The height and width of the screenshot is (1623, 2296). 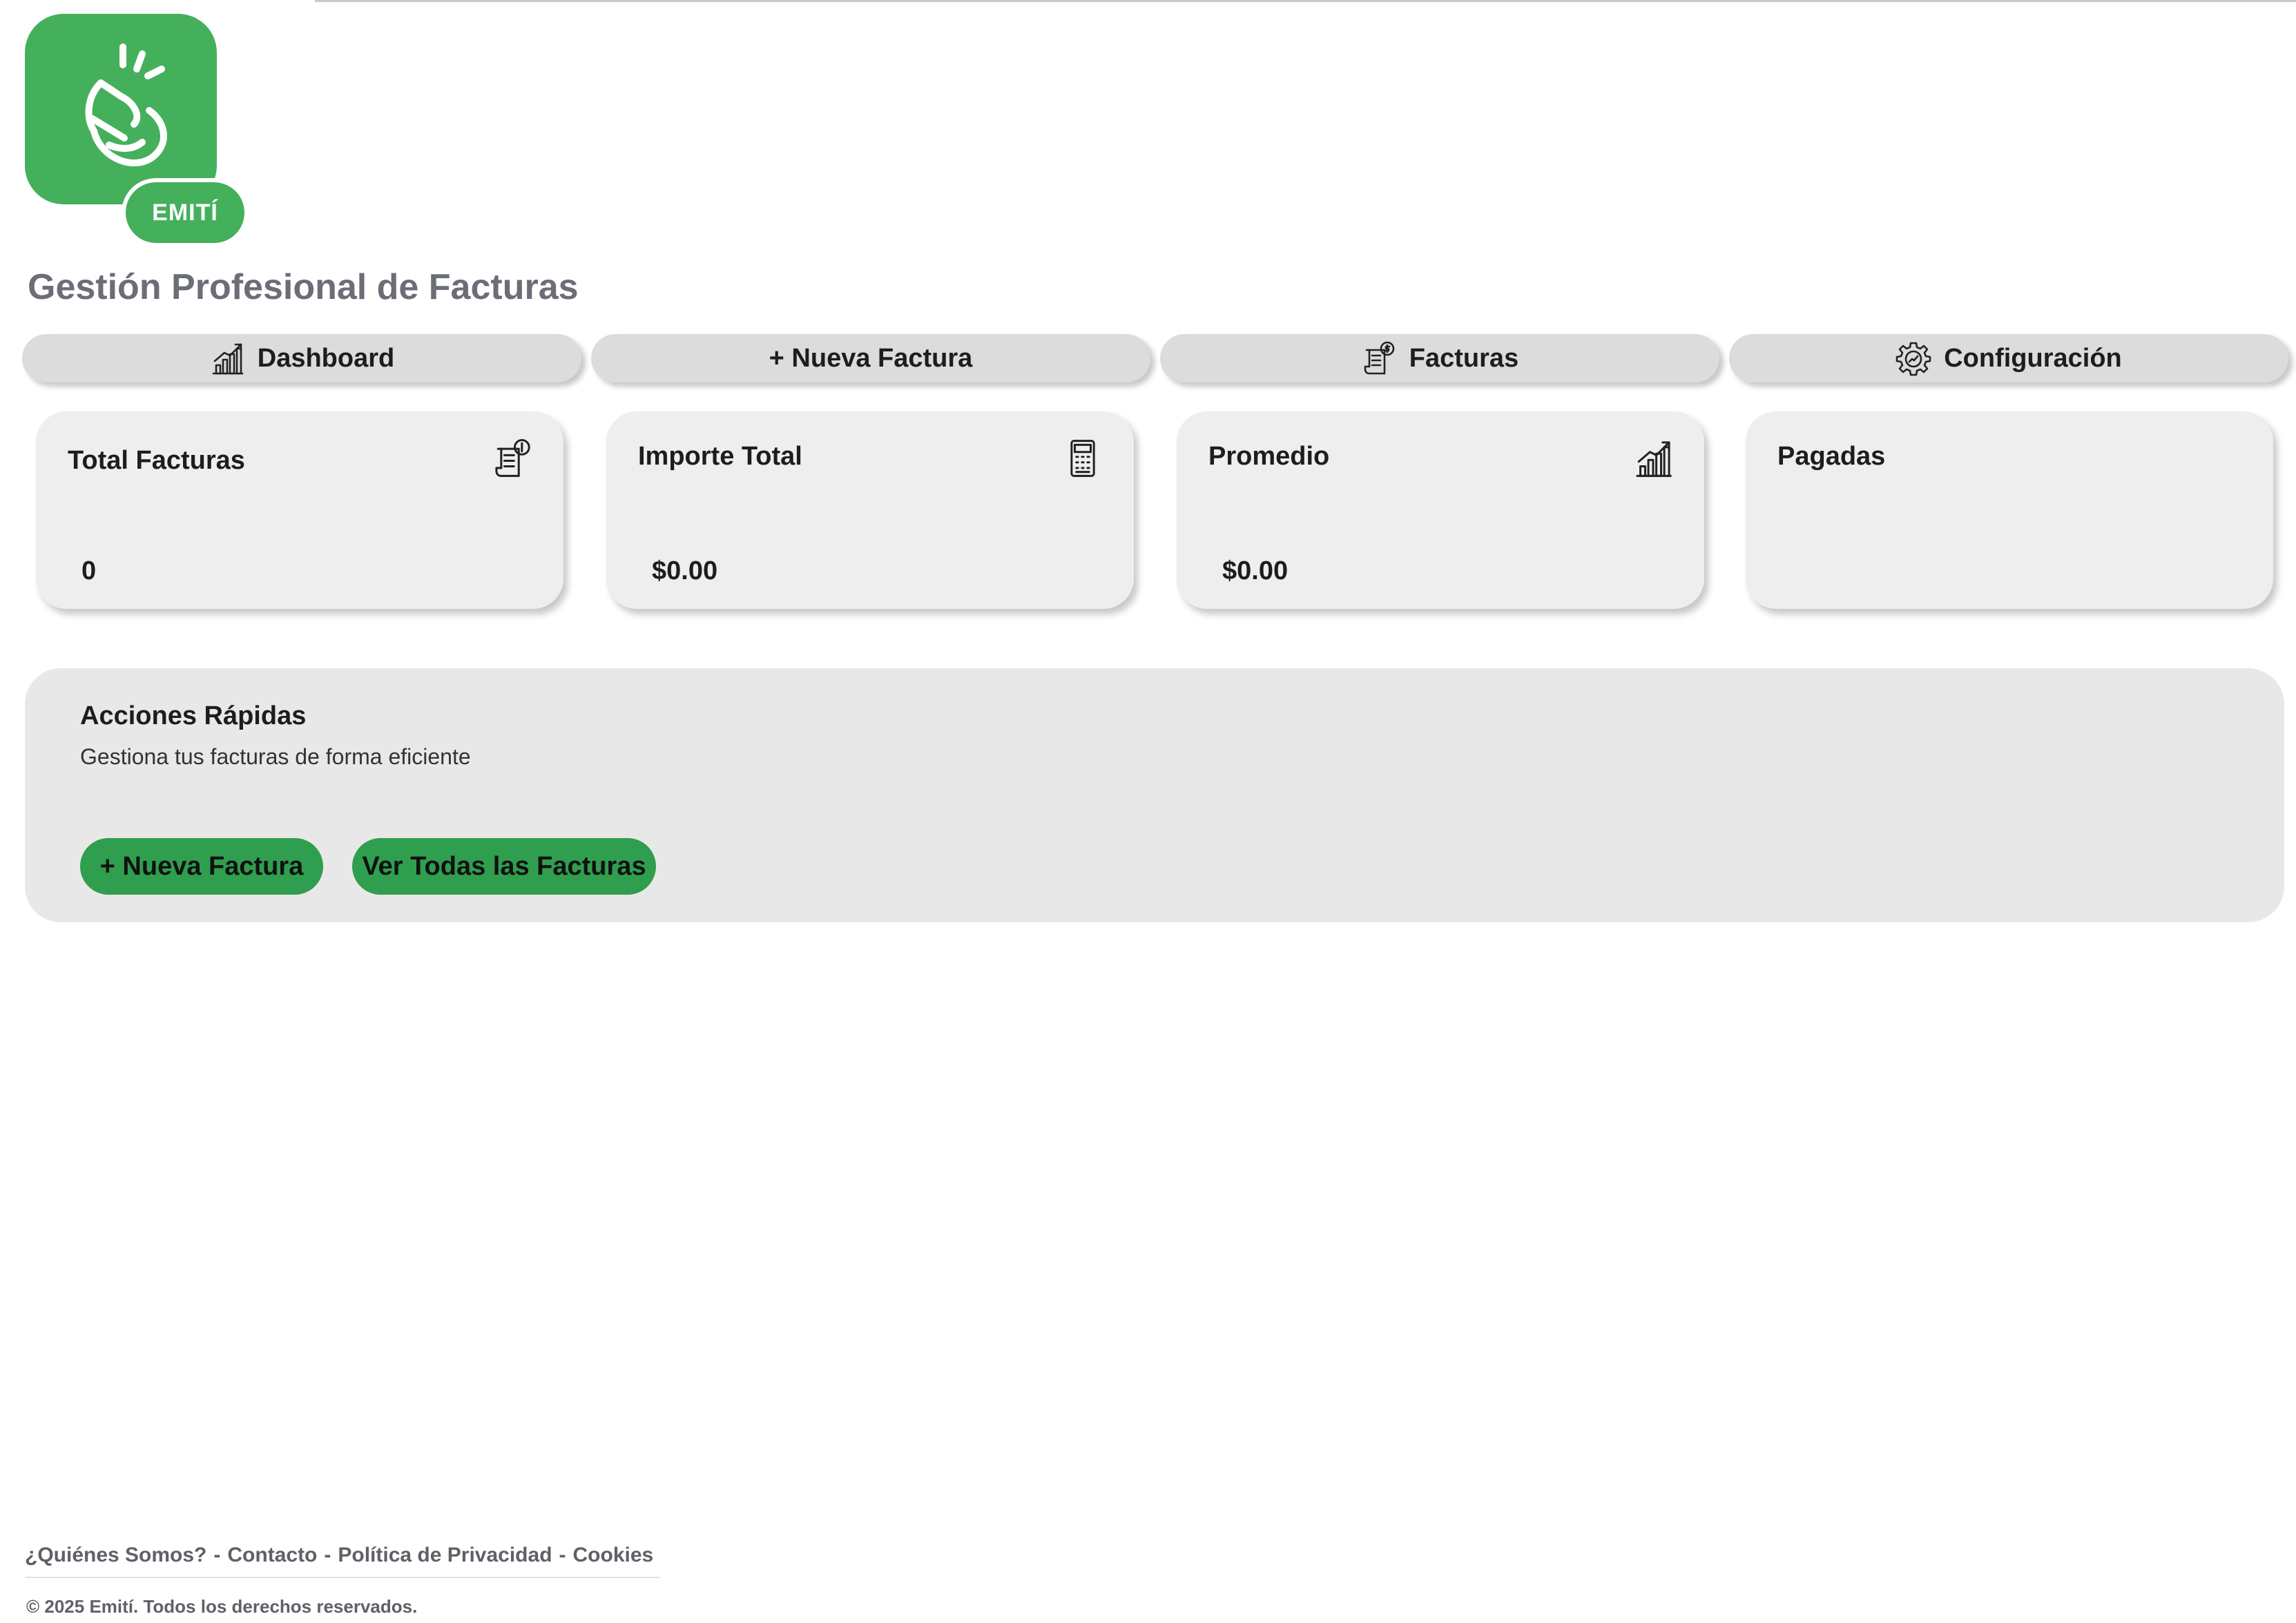 What do you see at coordinates (1305, 1) in the screenshot?
I see `top-divider` at bounding box center [1305, 1].